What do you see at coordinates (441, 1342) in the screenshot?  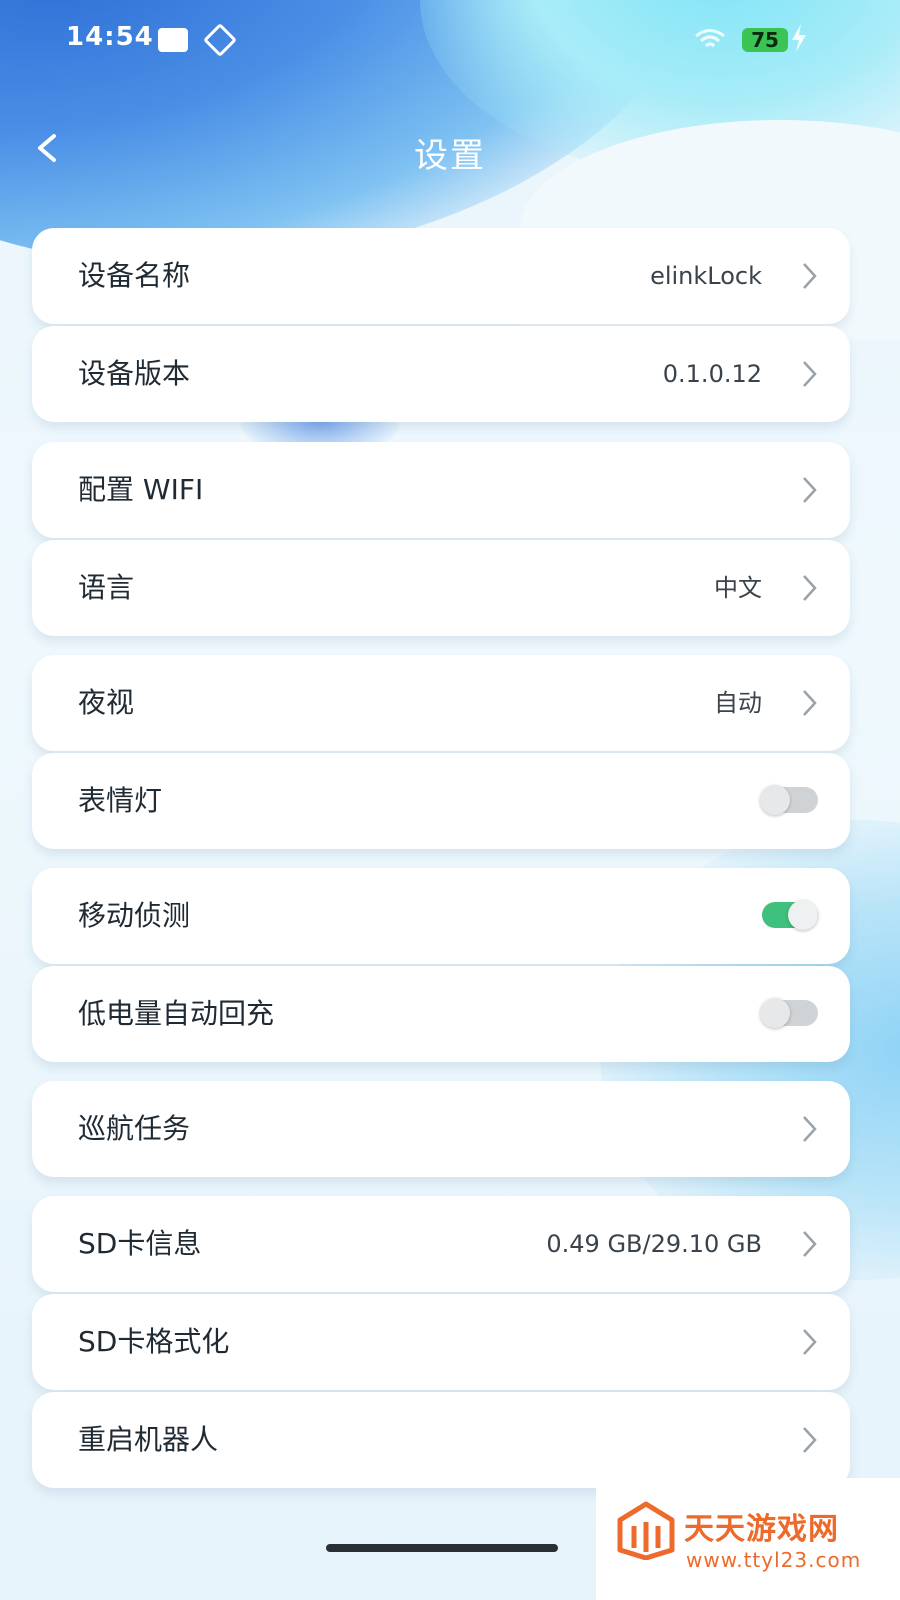 I see `row-sd-card-format: SD卡格式化` at bounding box center [441, 1342].